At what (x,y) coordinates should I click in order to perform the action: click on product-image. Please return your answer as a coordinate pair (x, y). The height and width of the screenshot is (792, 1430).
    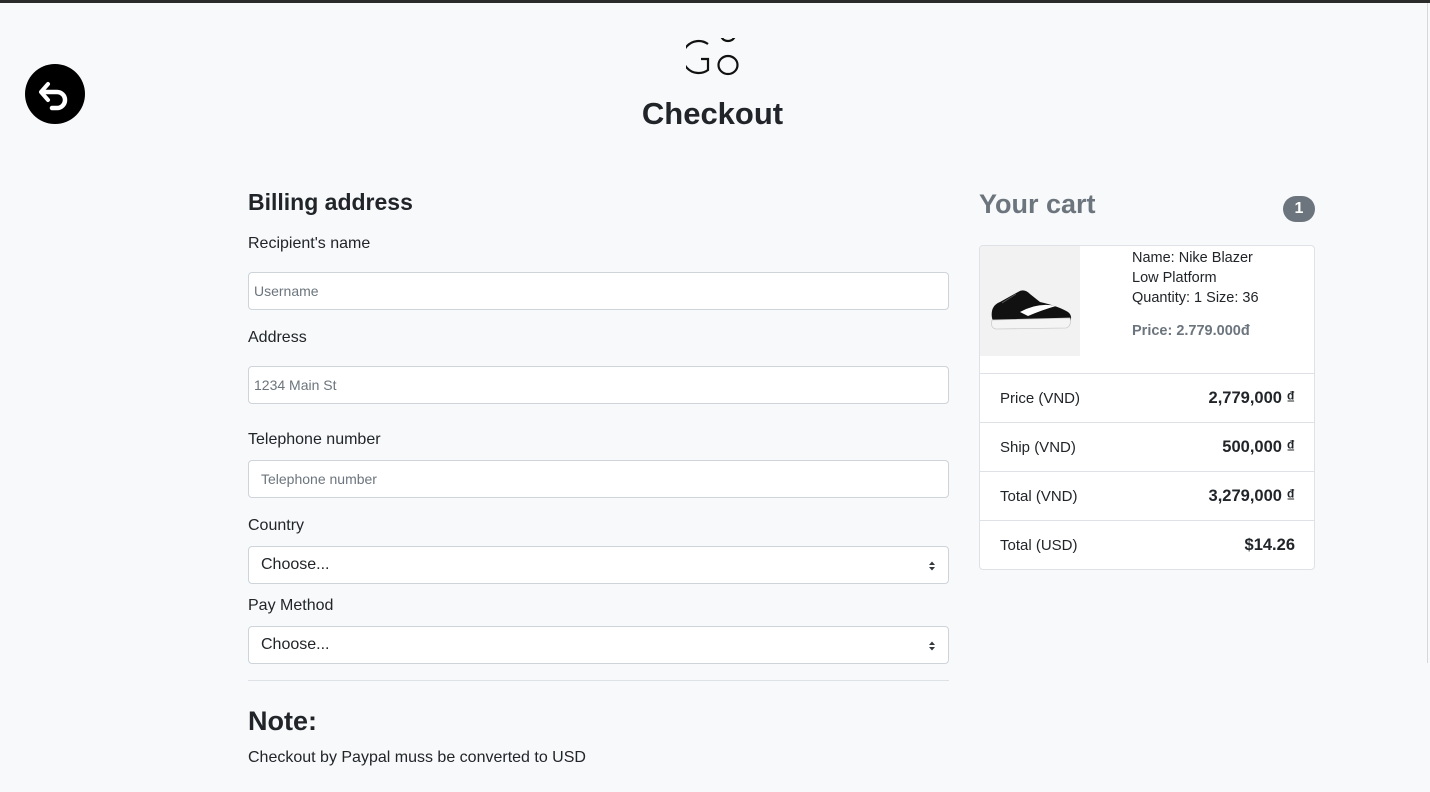
    Looking at the image, I should click on (1030, 301).